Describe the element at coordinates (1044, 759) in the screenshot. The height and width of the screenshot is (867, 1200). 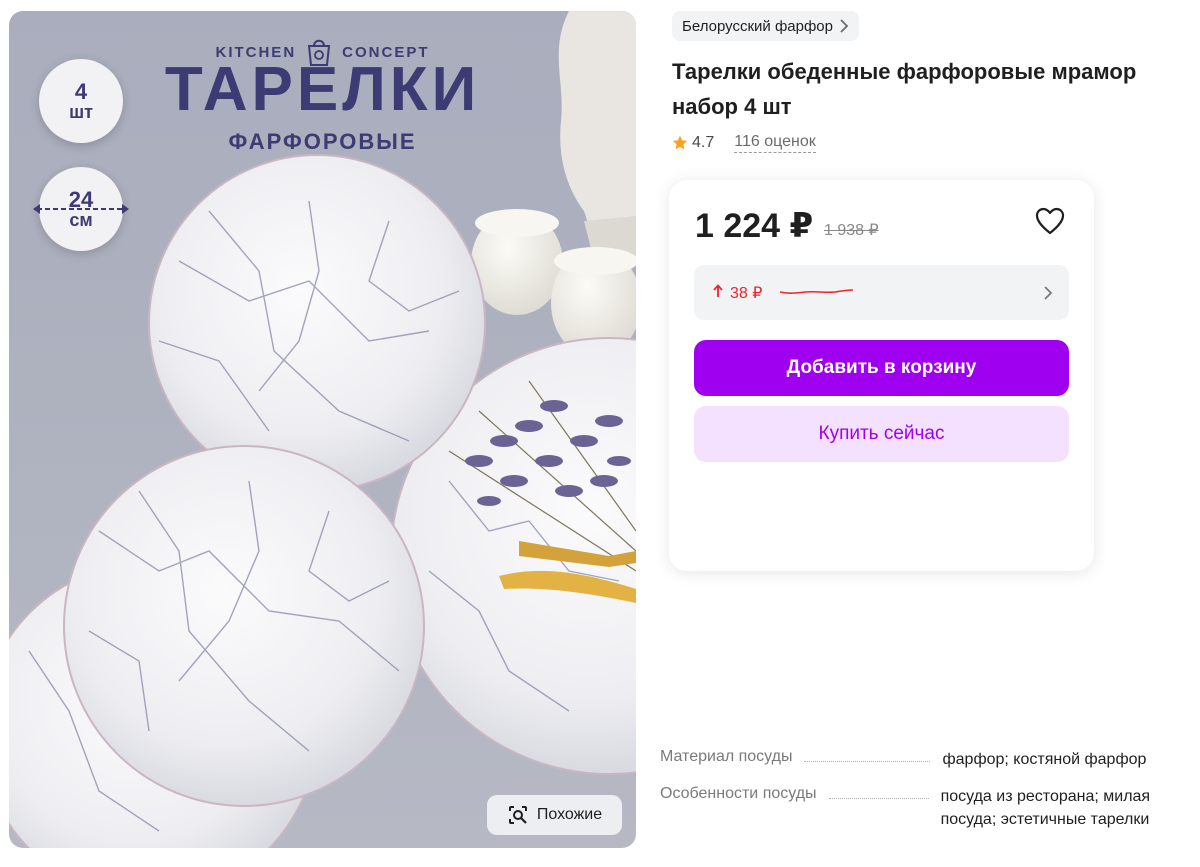
I see `spec-value: фарфор; костяной фарфор` at that location.